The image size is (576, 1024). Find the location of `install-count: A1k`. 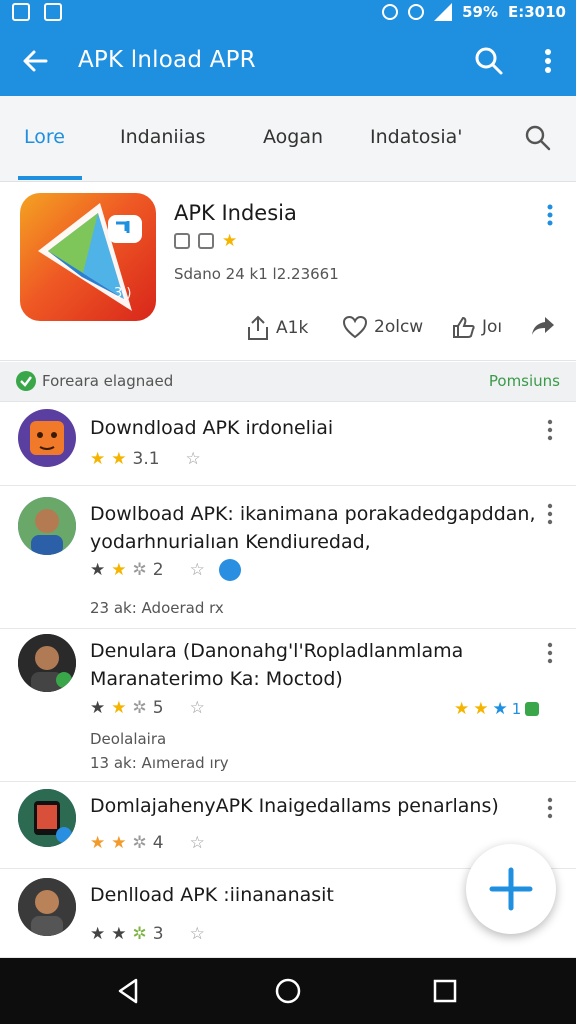

install-count: A1k is located at coordinates (292, 328).